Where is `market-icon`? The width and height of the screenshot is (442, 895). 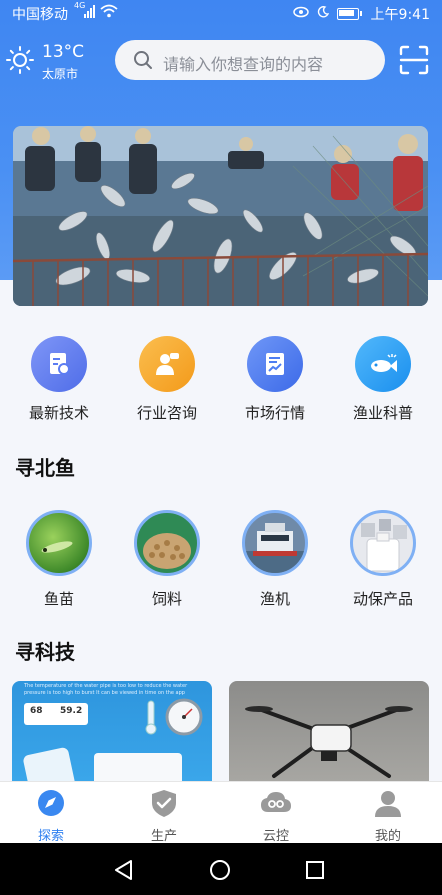
market-icon is located at coordinates (275, 364).